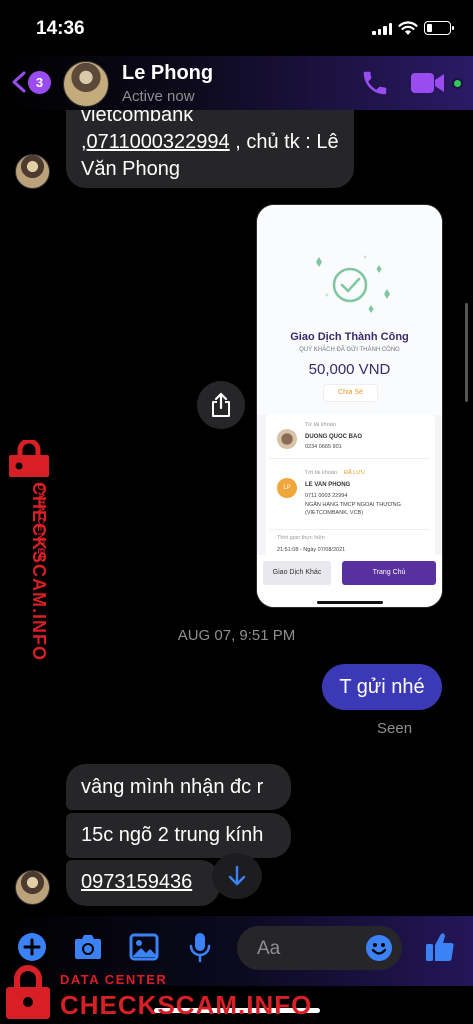  I want to click on back-button: 3, so click(33, 82).